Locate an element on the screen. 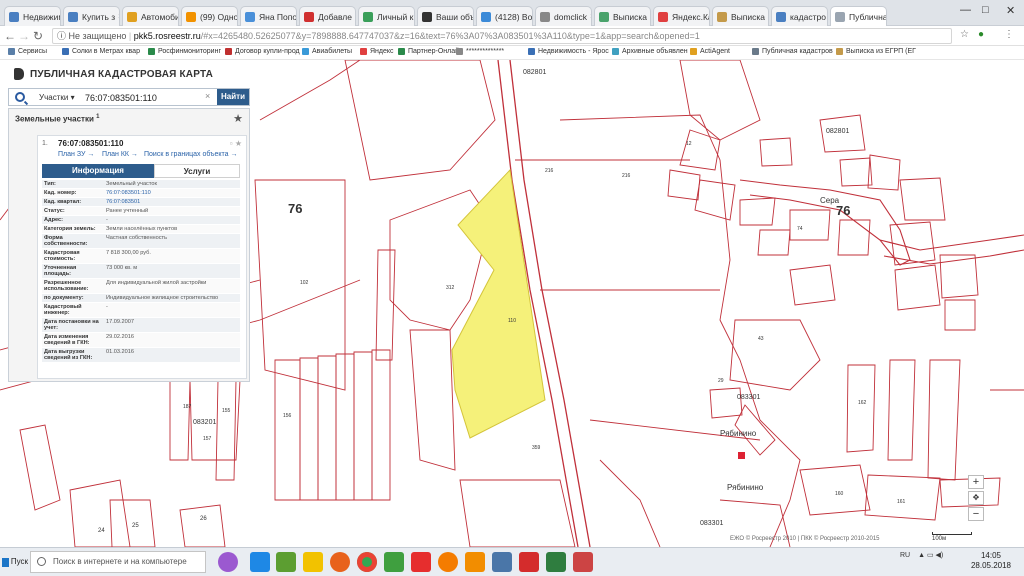 This screenshot has width=1024, height=576. plan-zu-link: План ЗУ → is located at coordinates (76, 154).